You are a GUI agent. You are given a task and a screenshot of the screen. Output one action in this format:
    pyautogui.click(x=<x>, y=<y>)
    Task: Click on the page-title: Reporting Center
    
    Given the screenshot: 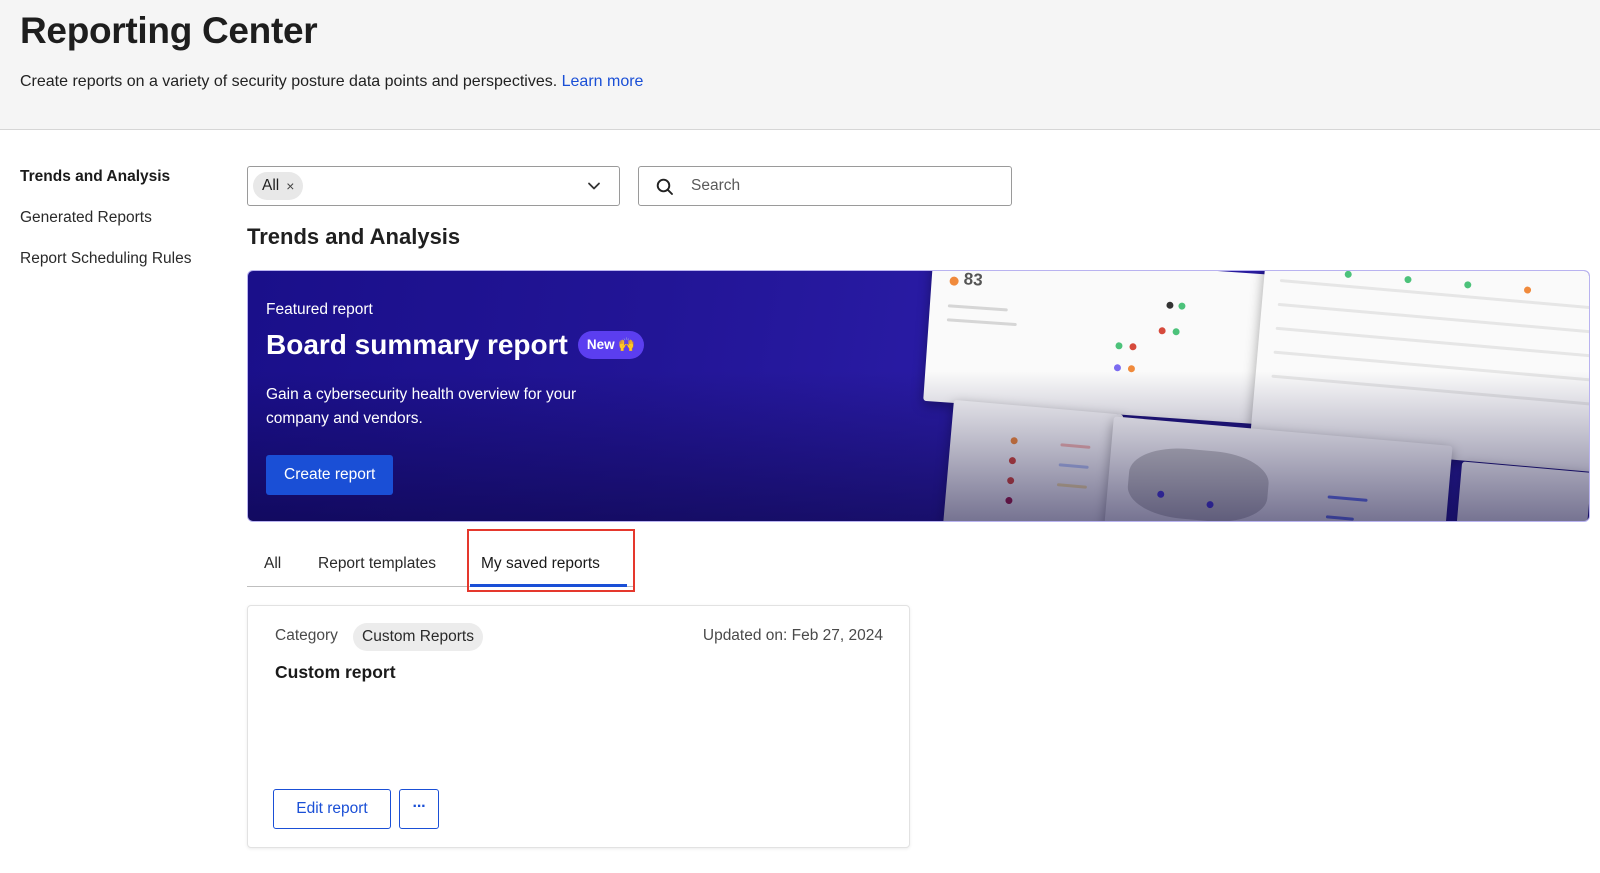 What is the action you would take?
    pyautogui.click(x=169, y=30)
    